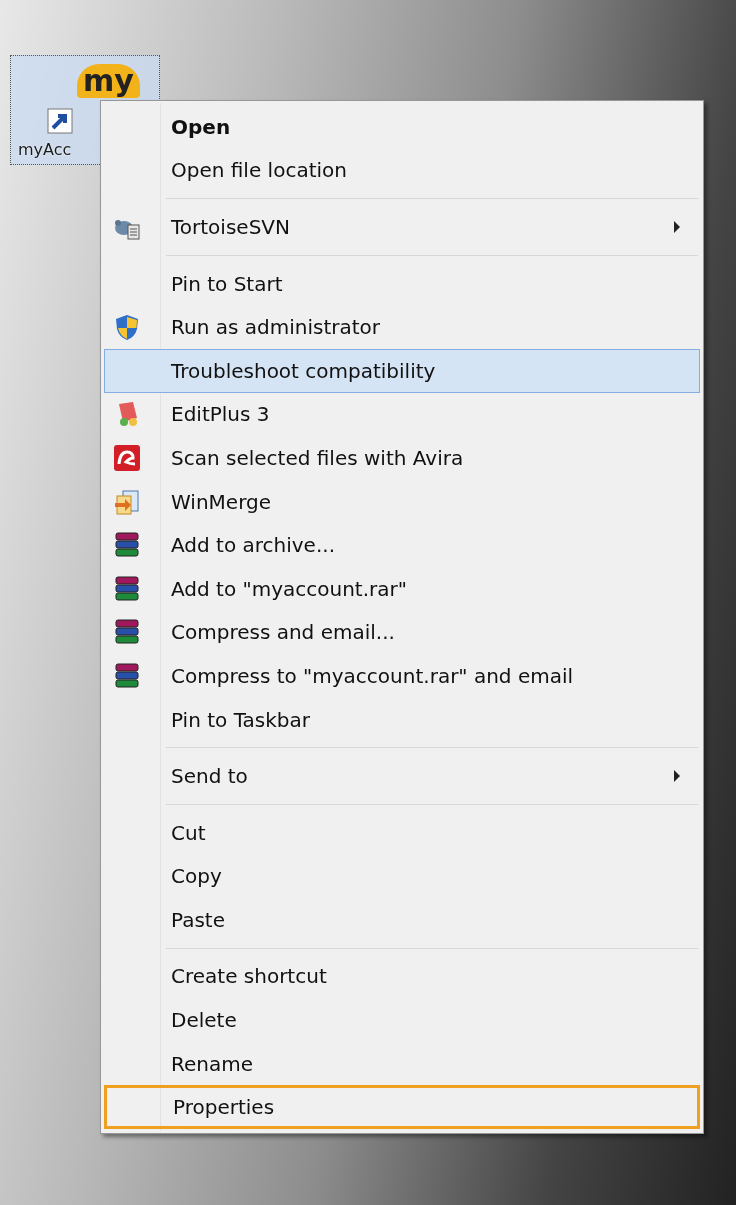  Describe the element at coordinates (45, 150) in the screenshot. I see `shortcut-label: myAcc` at that location.